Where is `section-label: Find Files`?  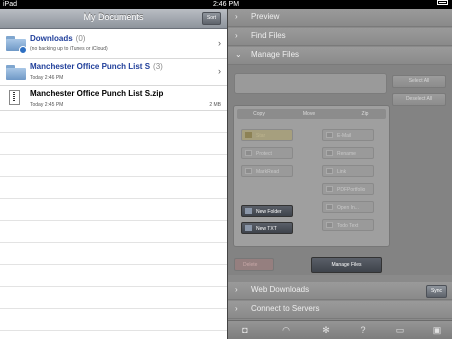 section-label: Find Files is located at coordinates (268, 35).